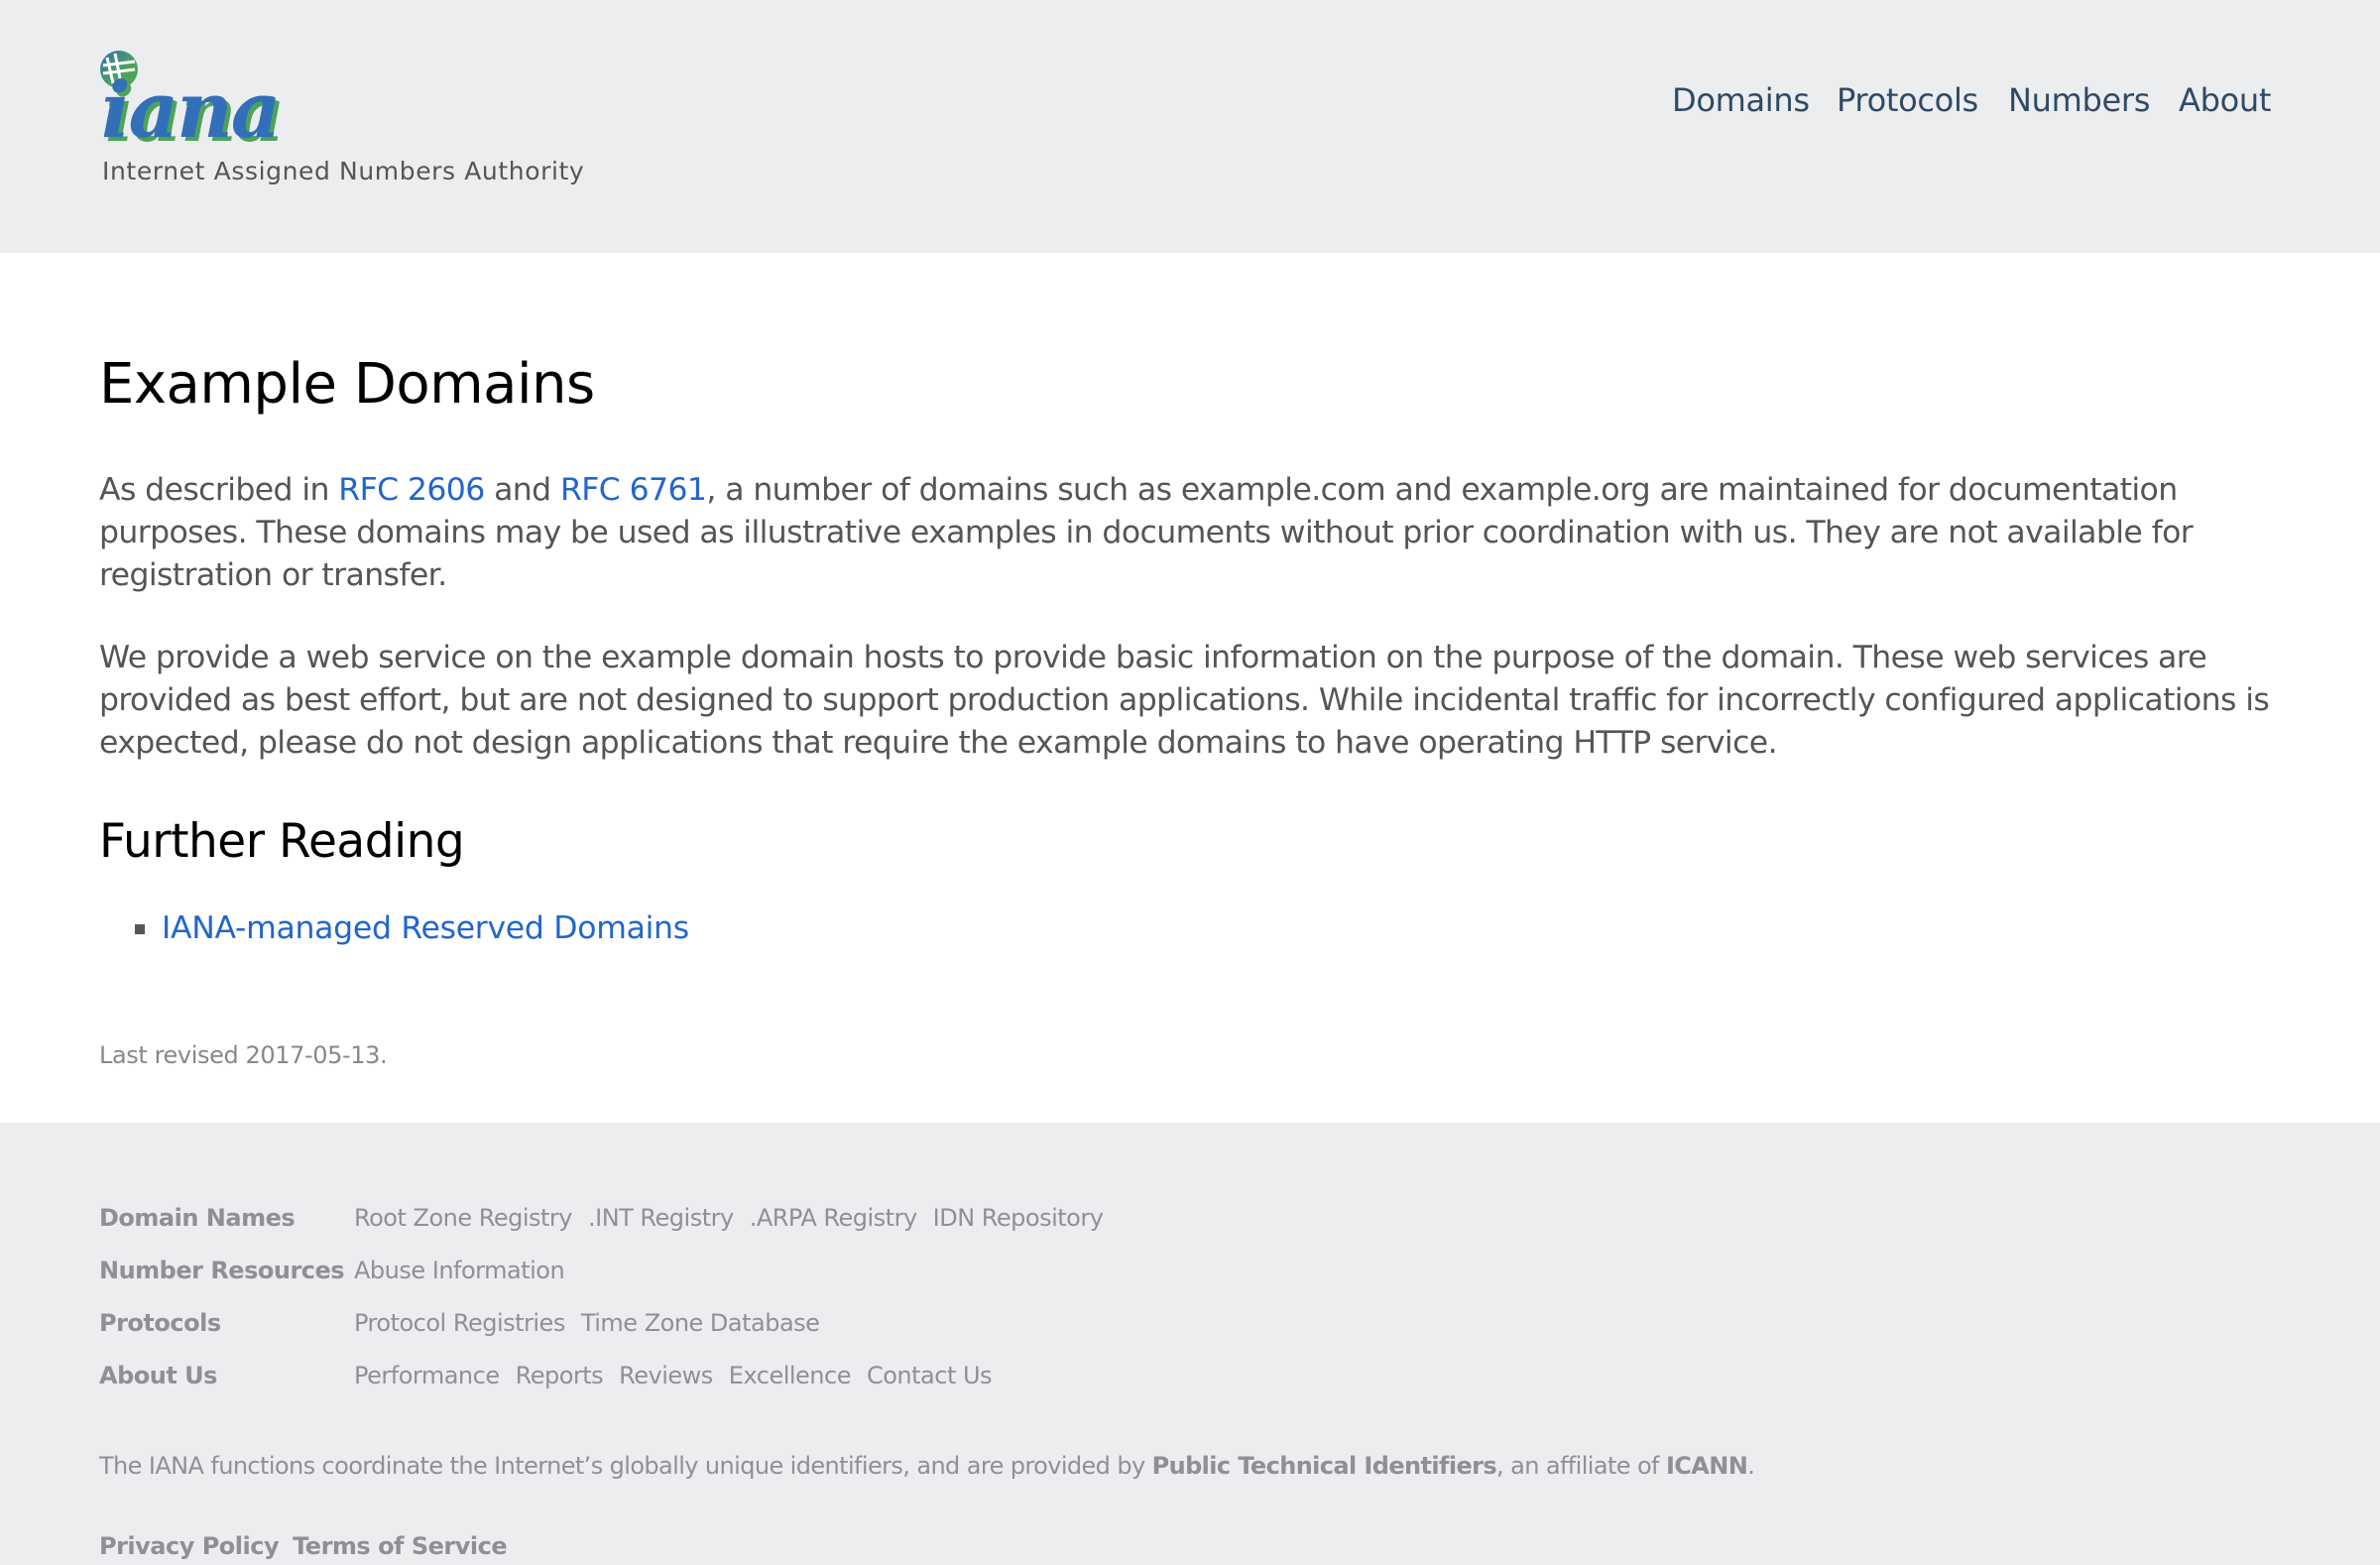  Describe the element at coordinates (2225, 100) in the screenshot. I see `nav-about: About` at that location.